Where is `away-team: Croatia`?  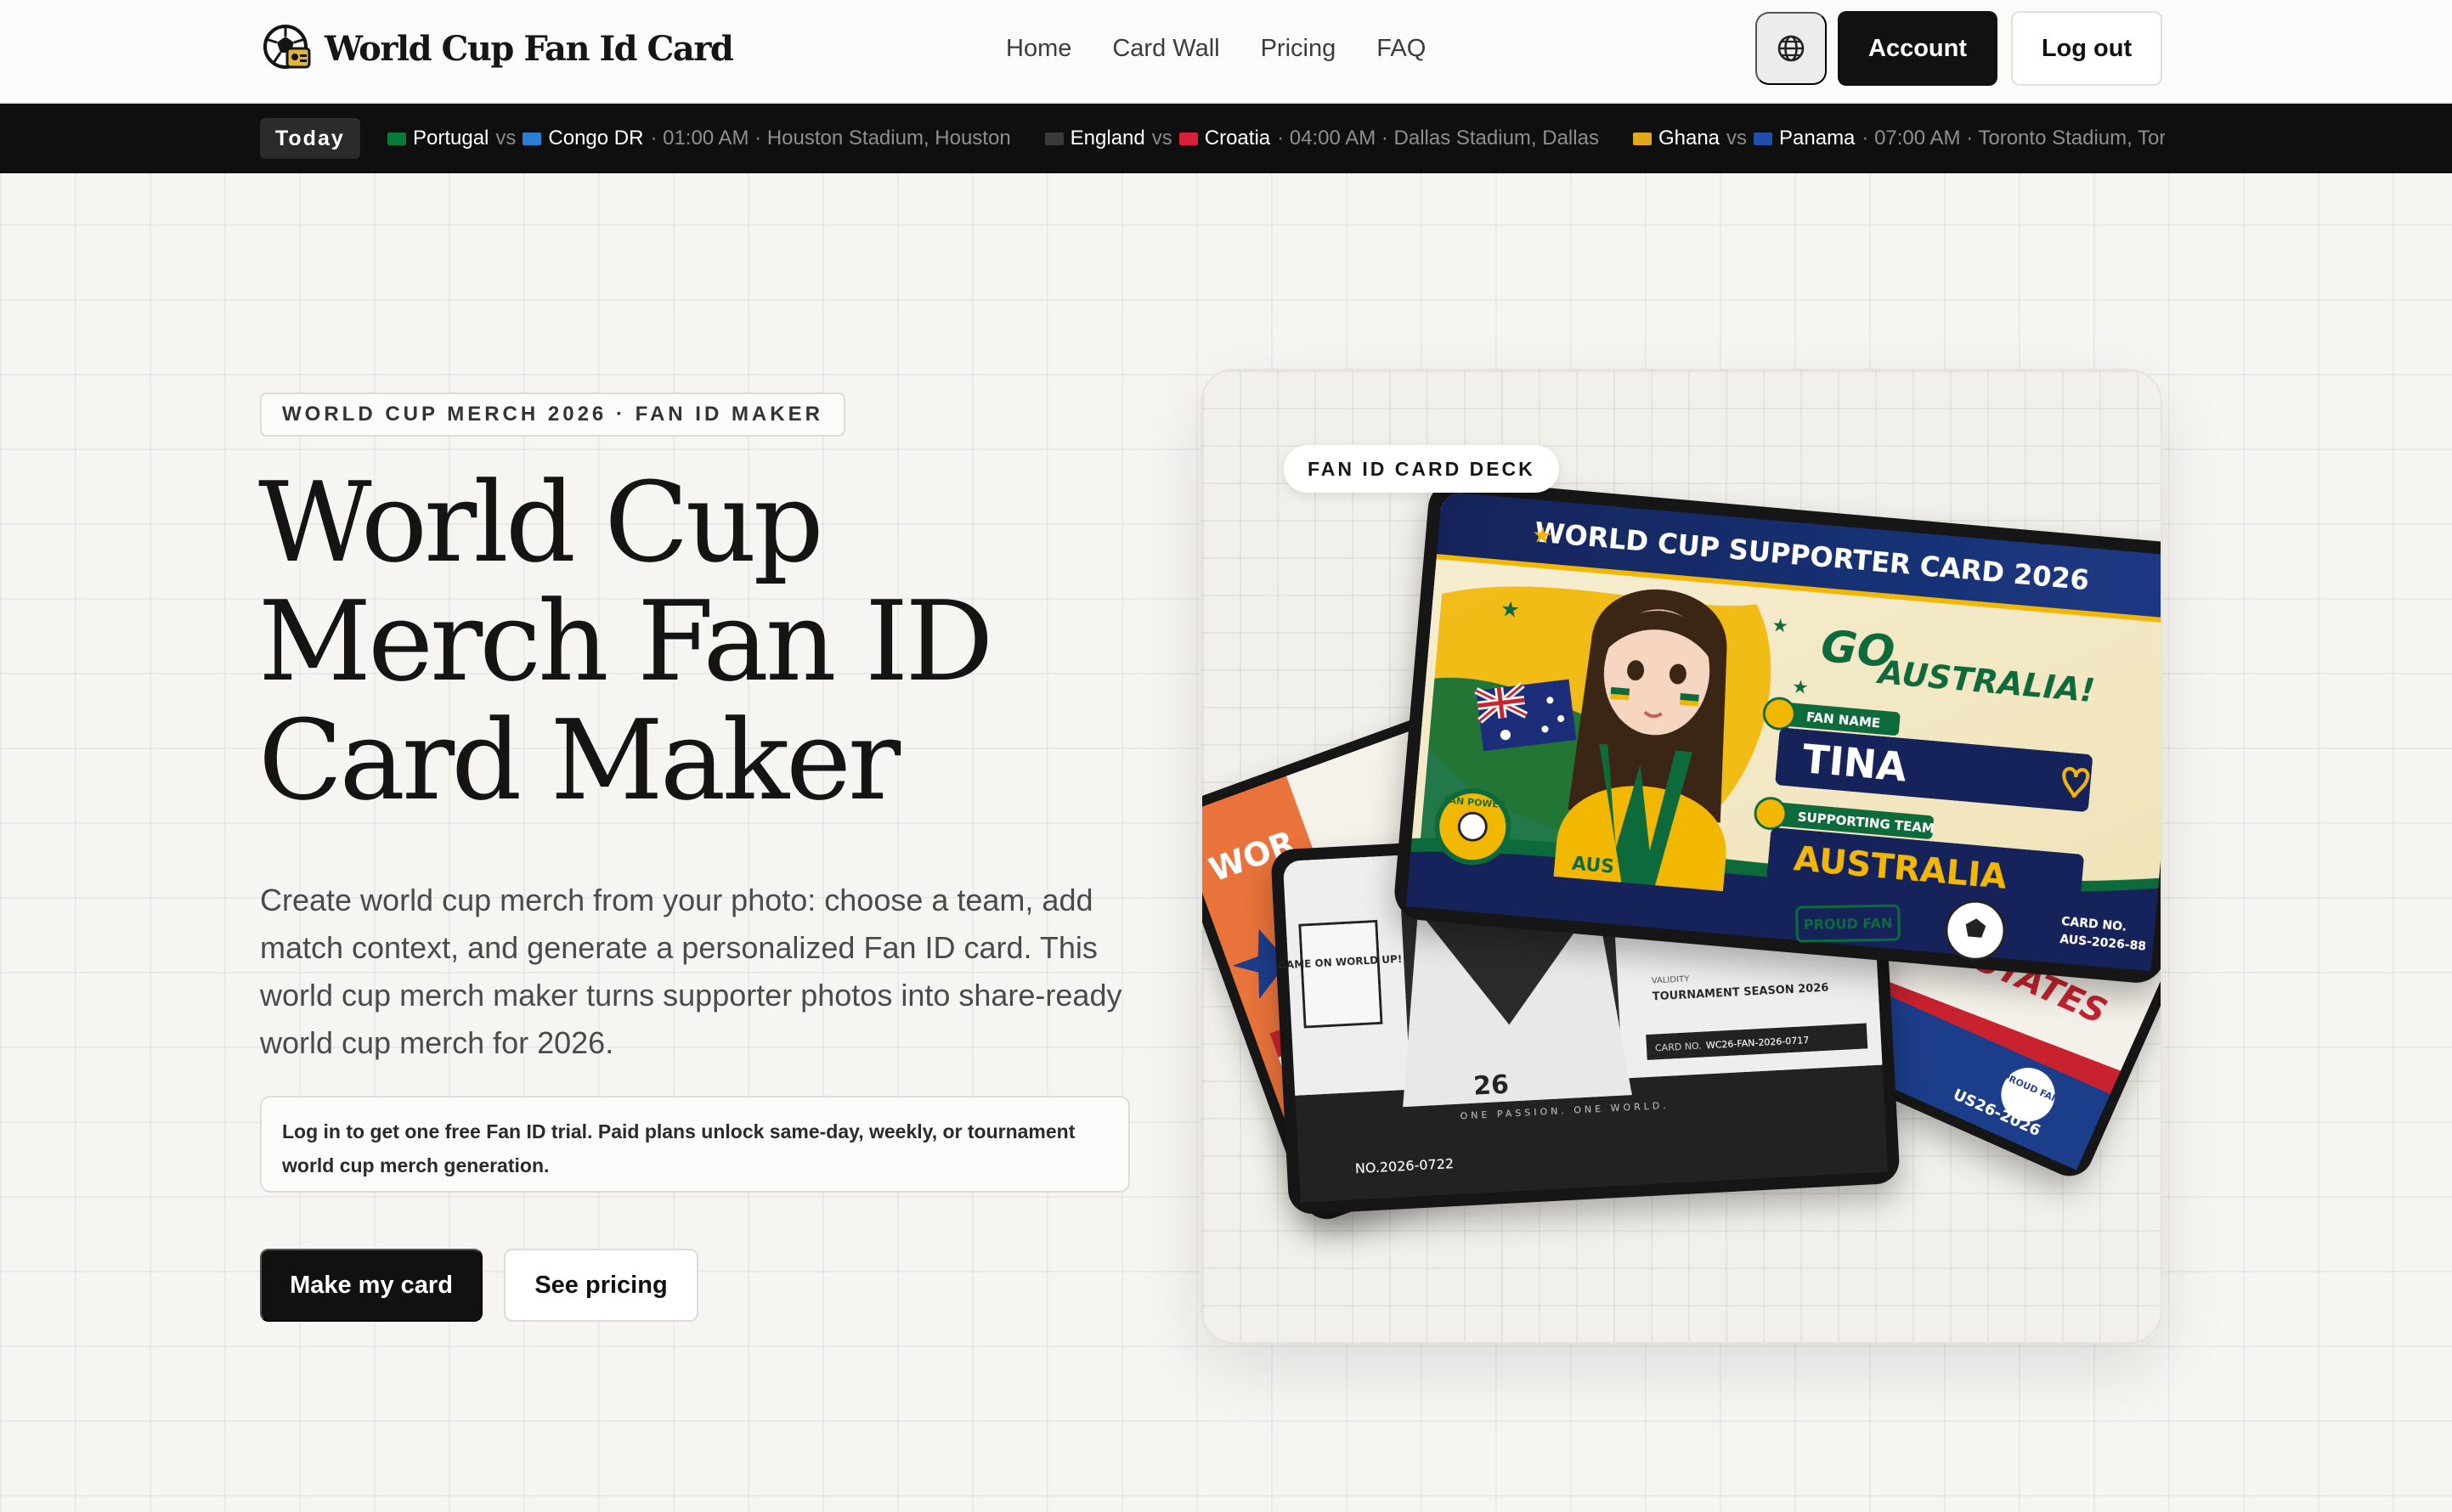 away-team: Croatia is located at coordinates (1237, 138).